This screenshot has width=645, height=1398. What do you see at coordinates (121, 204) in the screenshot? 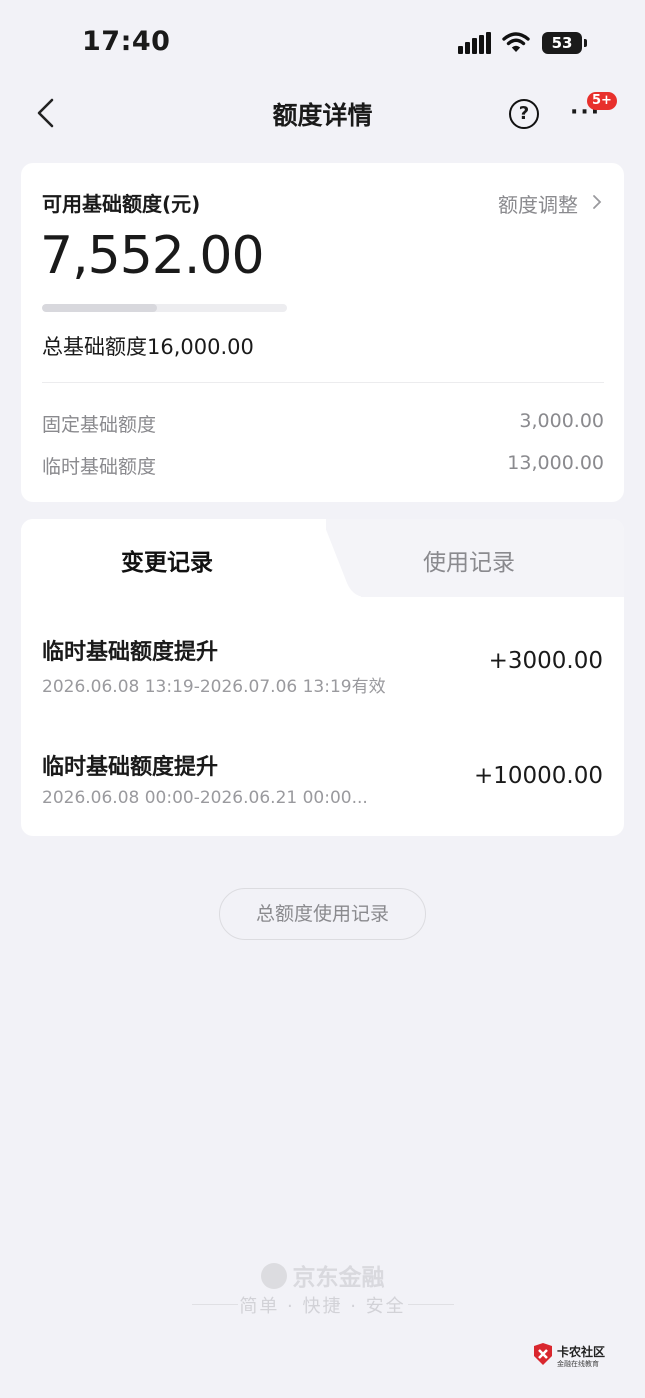
I see `available-credit-label: 可用基础额度(元)` at bounding box center [121, 204].